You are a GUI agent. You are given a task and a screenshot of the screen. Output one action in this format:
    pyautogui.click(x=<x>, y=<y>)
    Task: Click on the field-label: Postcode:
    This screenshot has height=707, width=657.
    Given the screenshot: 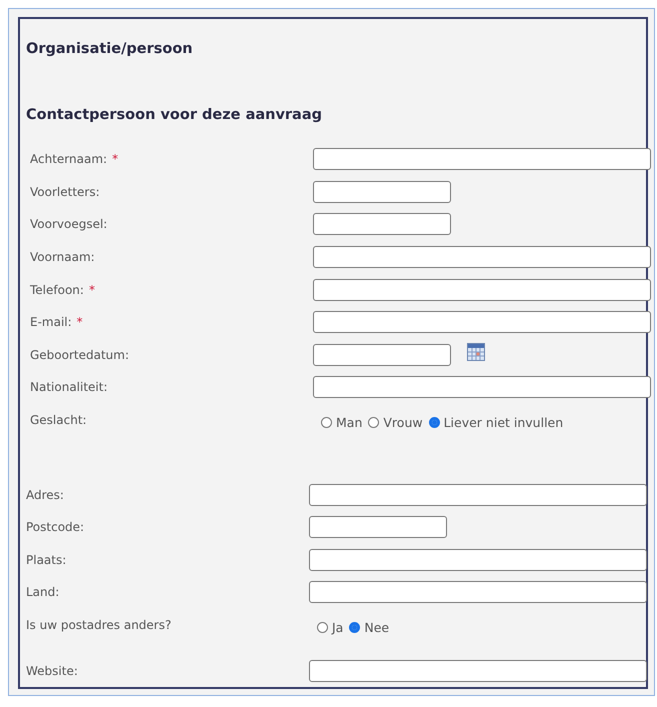 What is the action you would take?
    pyautogui.click(x=55, y=527)
    